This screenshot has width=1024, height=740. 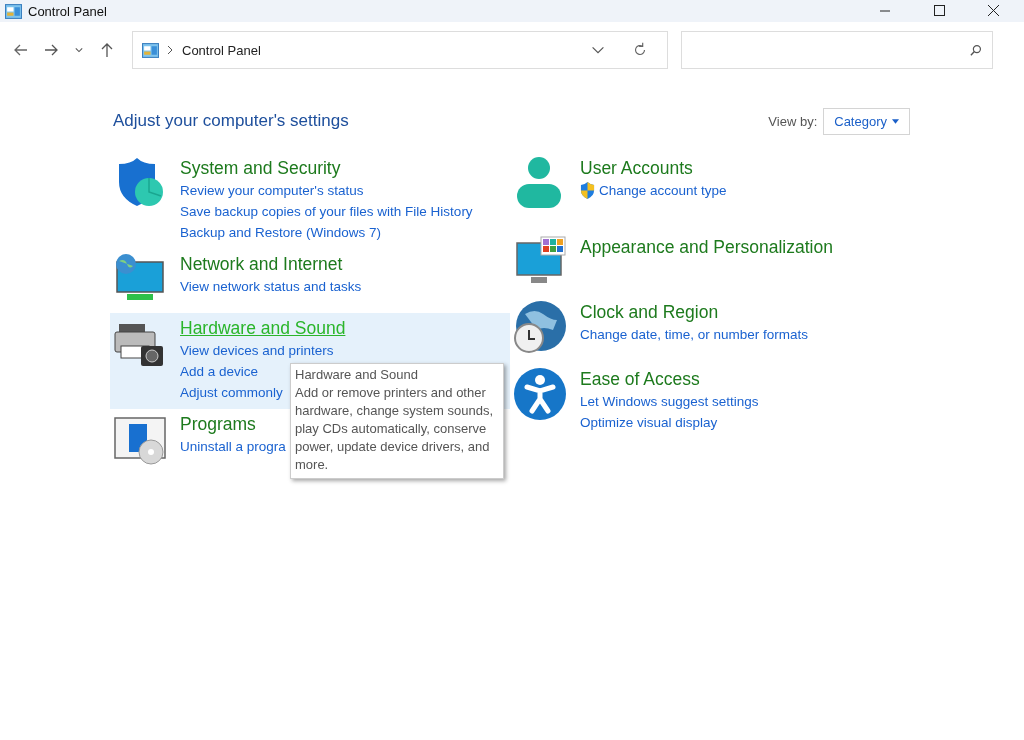 What do you see at coordinates (706, 247) in the screenshot?
I see `category-title: Appearance and Personalization` at bounding box center [706, 247].